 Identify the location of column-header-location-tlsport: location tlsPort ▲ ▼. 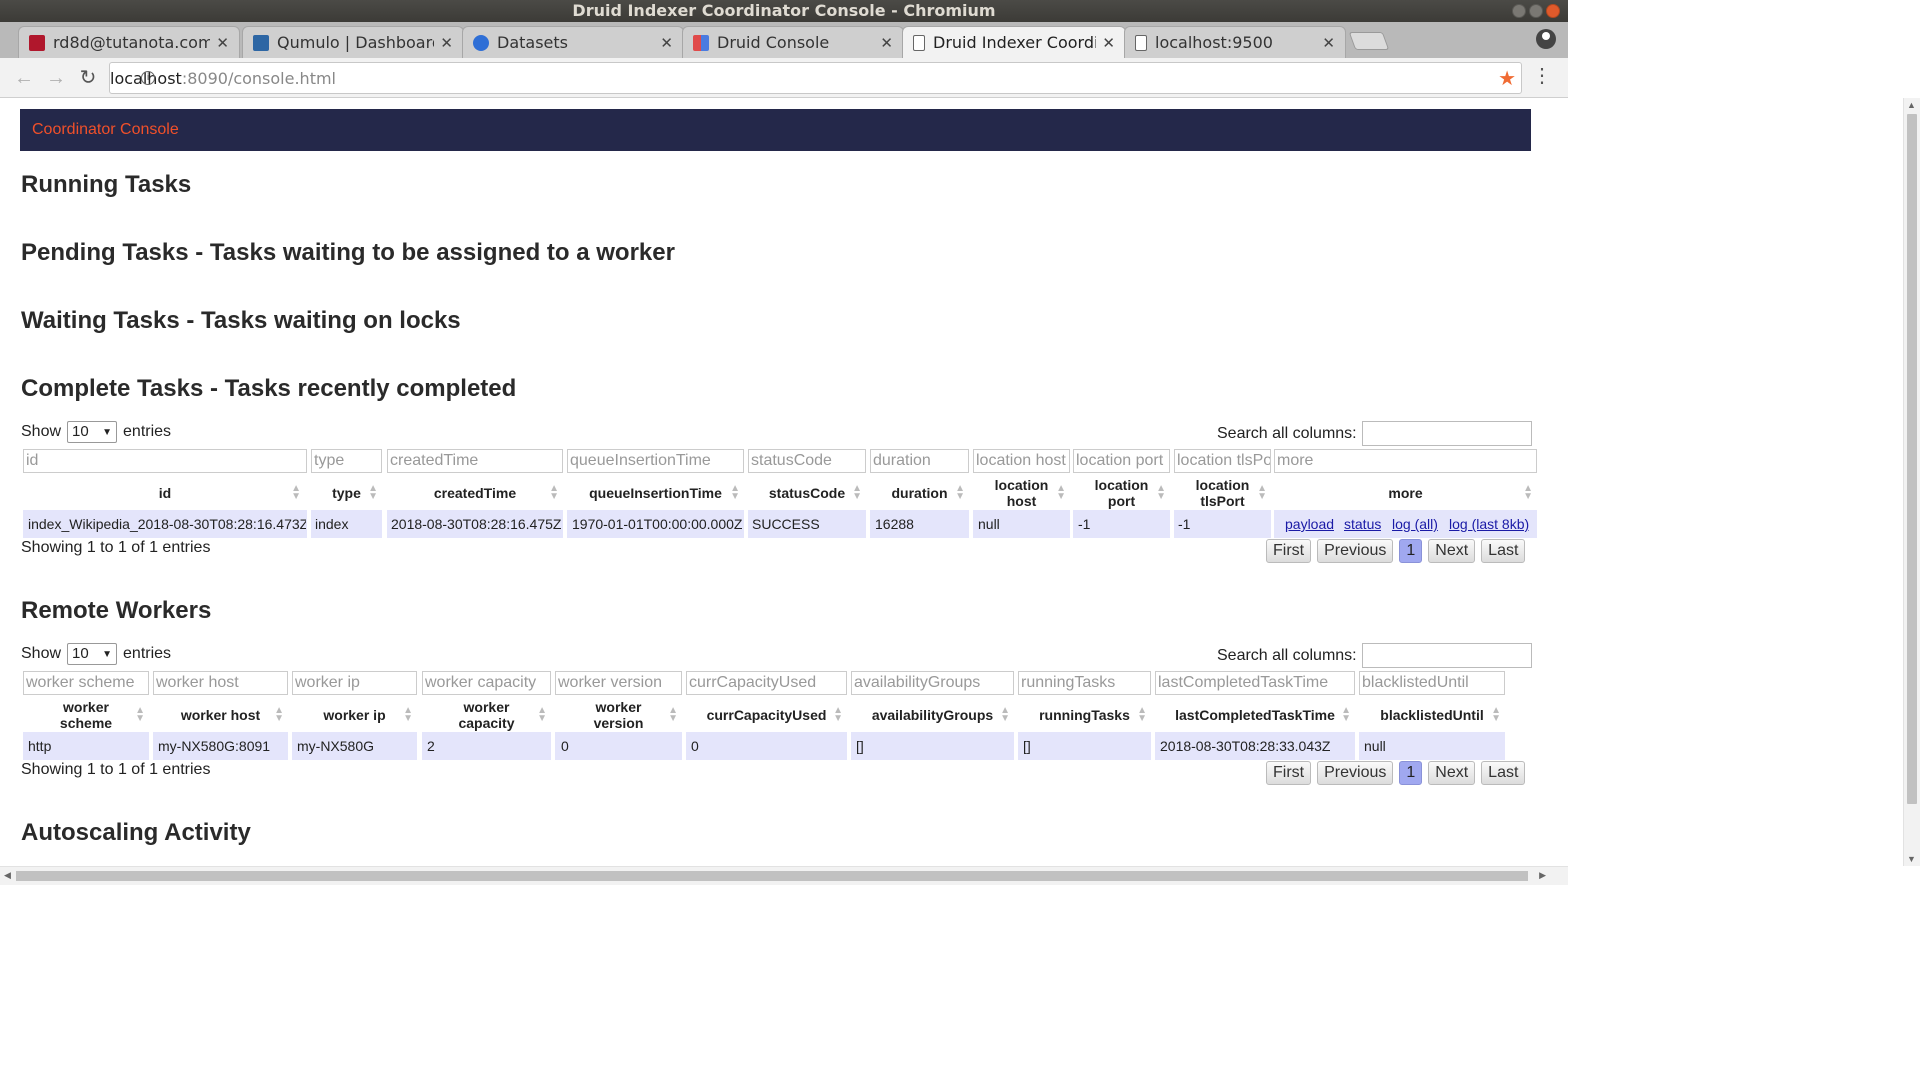
(1222, 493).